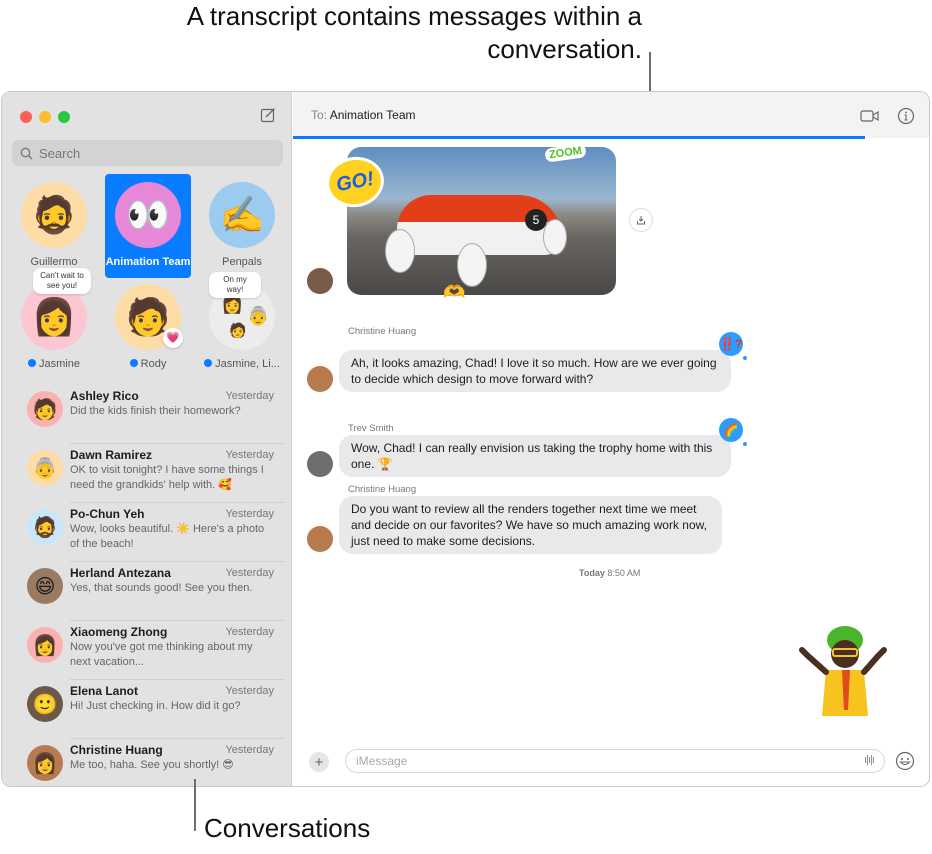  I want to click on pinned-group-jasmine: 👩 👵 🧑 Jasmine, Li... On my way!, so click(242, 326).